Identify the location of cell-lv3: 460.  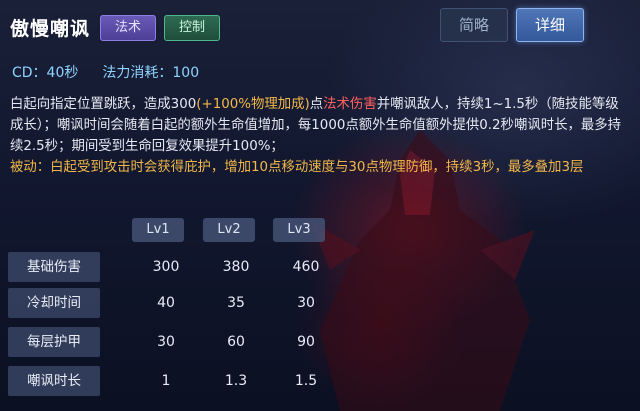
(306, 267).